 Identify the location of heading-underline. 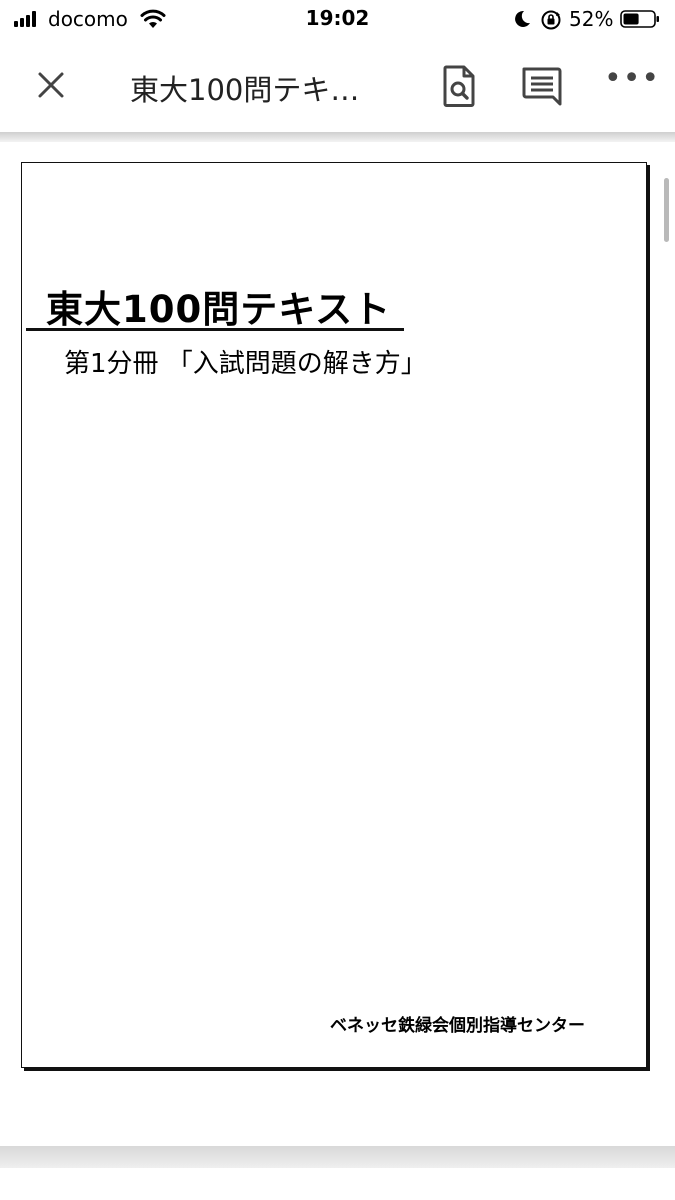
(215, 329).